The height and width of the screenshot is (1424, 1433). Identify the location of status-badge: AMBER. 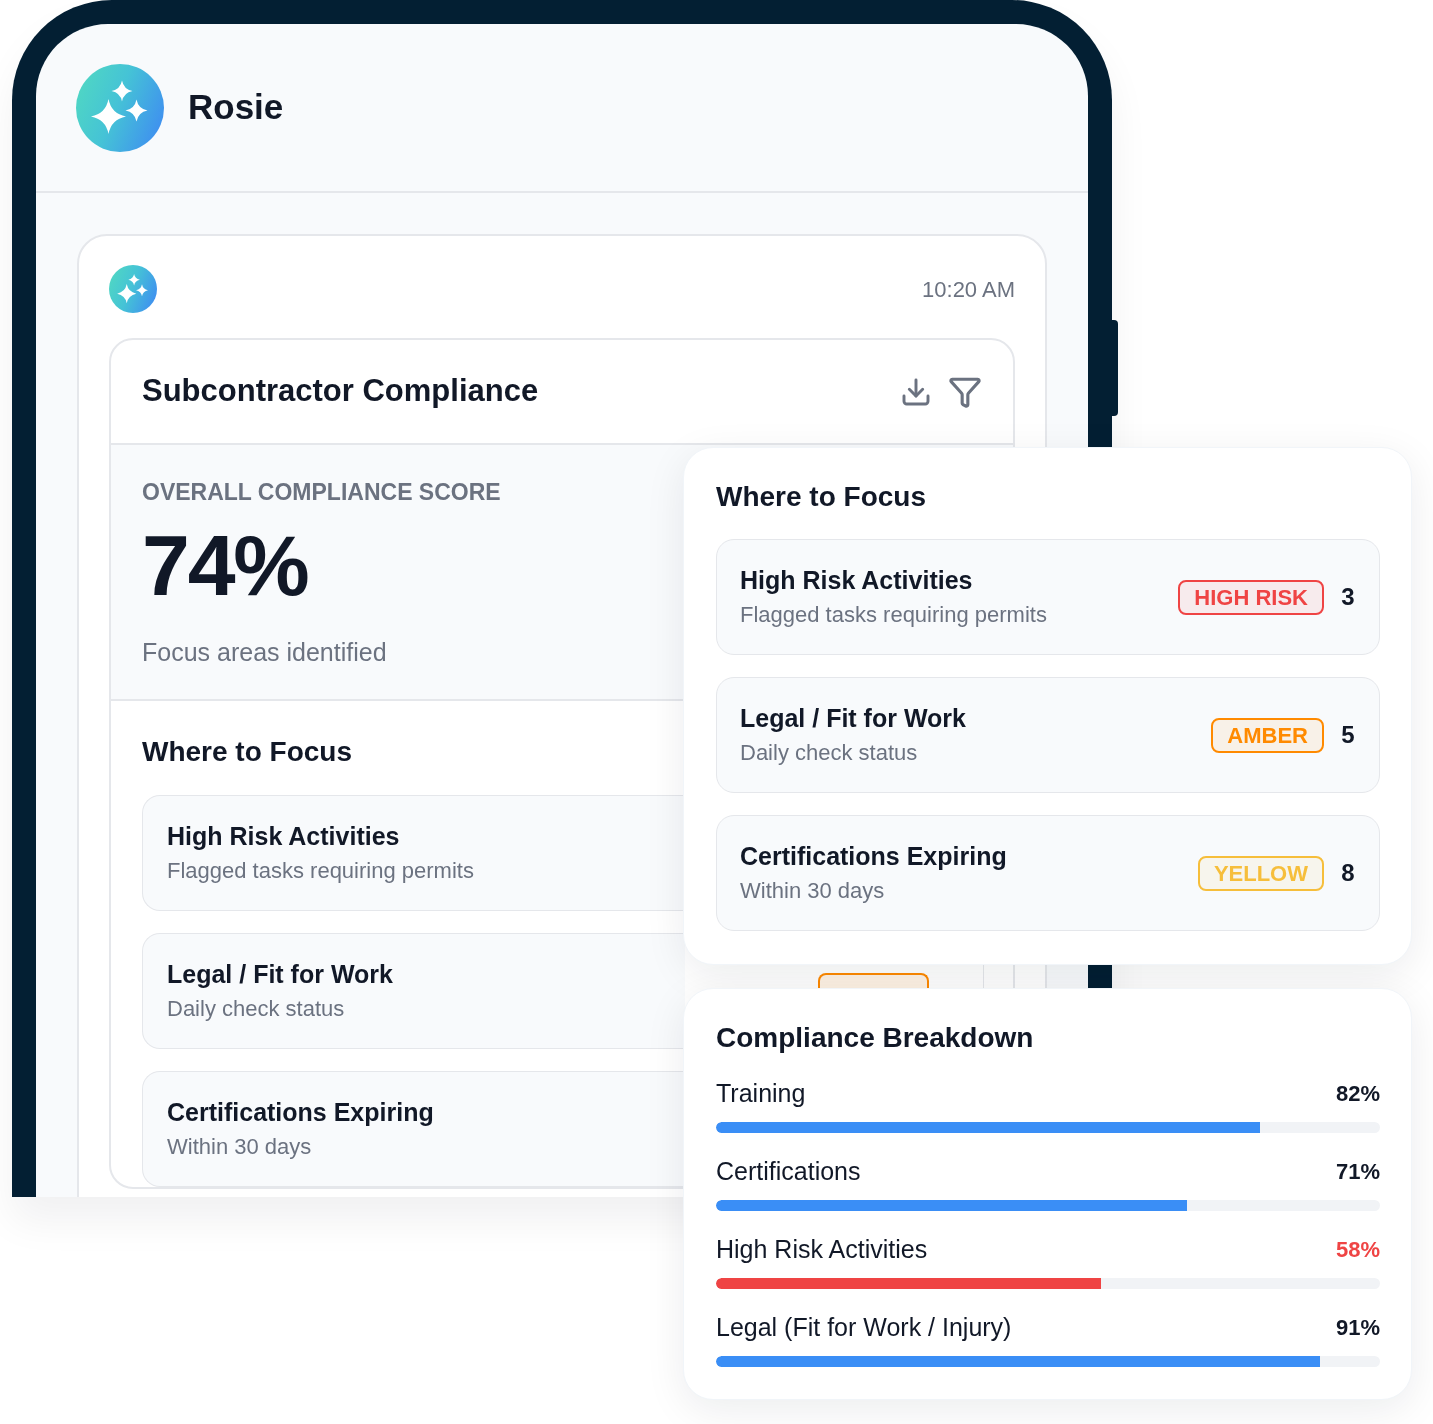
(1267, 735).